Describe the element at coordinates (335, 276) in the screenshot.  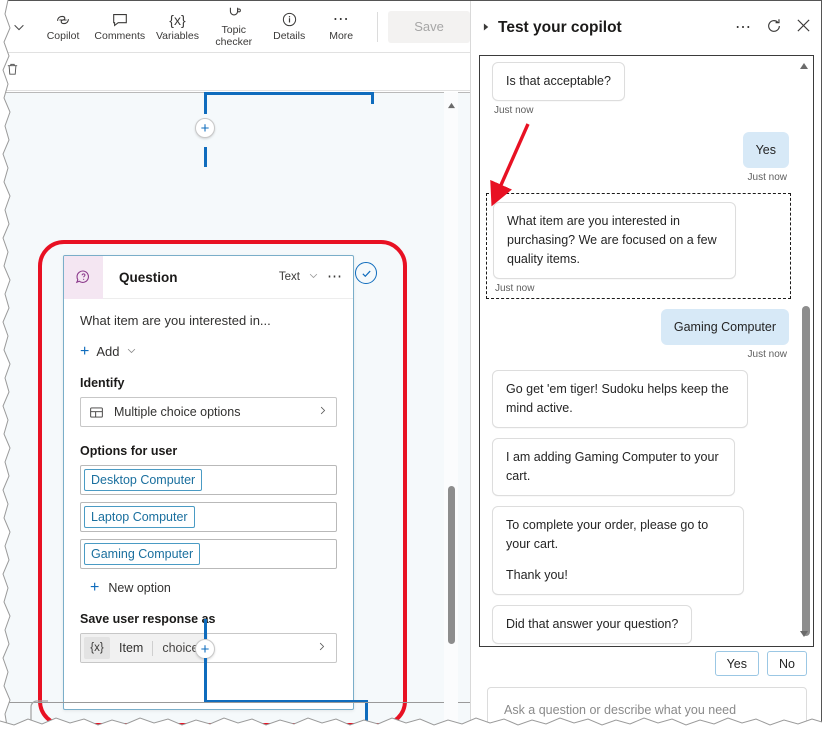
I see `question-node-ellipsis-icon: ⋯` at that location.